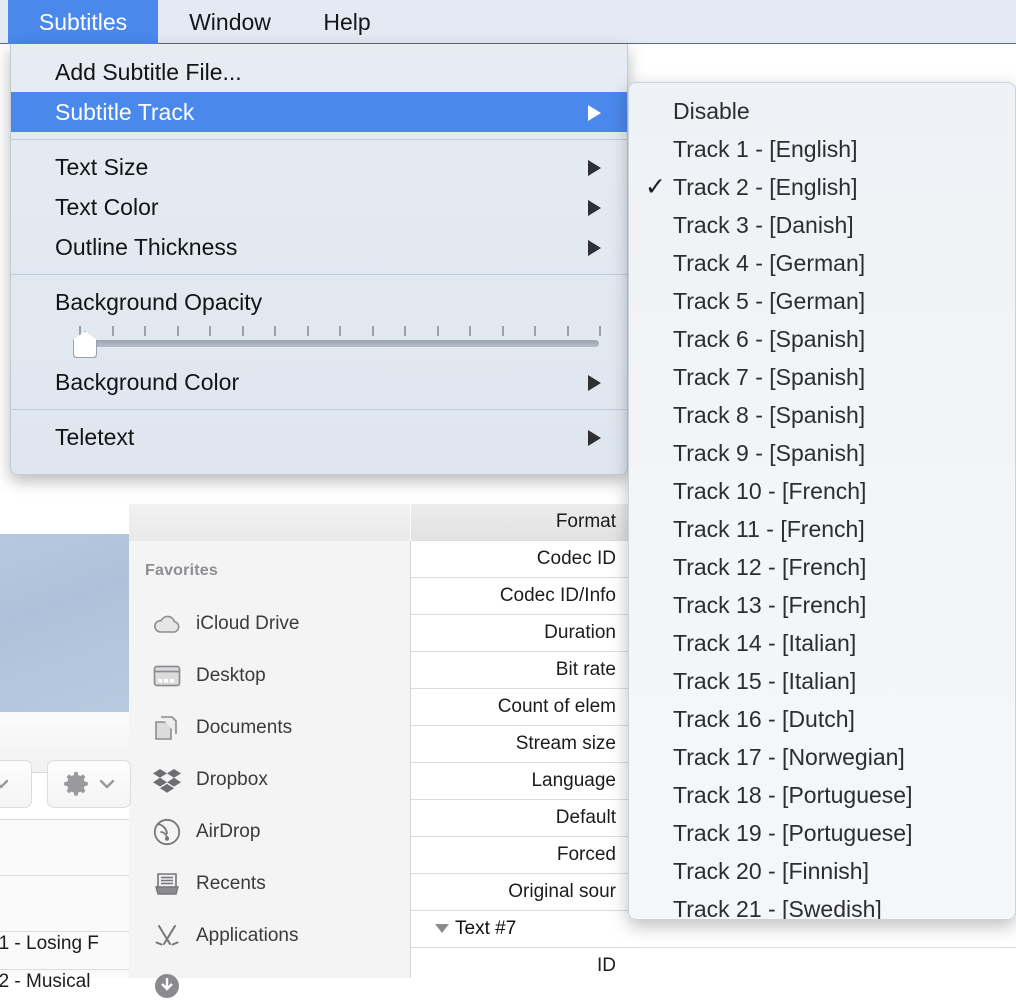 The width and height of the screenshot is (1016, 1006). Describe the element at coordinates (562, 891) in the screenshot. I see `table-cell-key: Original sour` at that location.